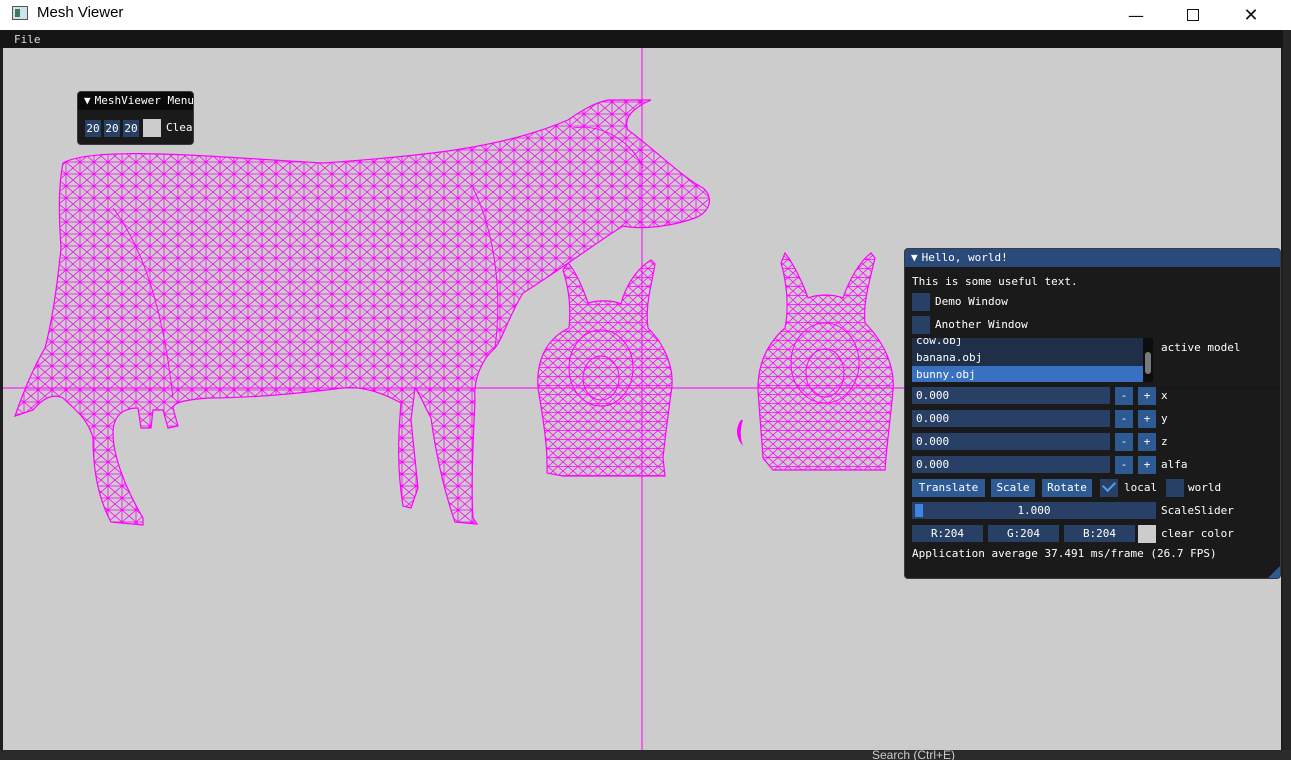 The height and width of the screenshot is (760, 1291). What do you see at coordinates (179, 127) in the screenshot?
I see `mini-clear-label: Clear` at bounding box center [179, 127].